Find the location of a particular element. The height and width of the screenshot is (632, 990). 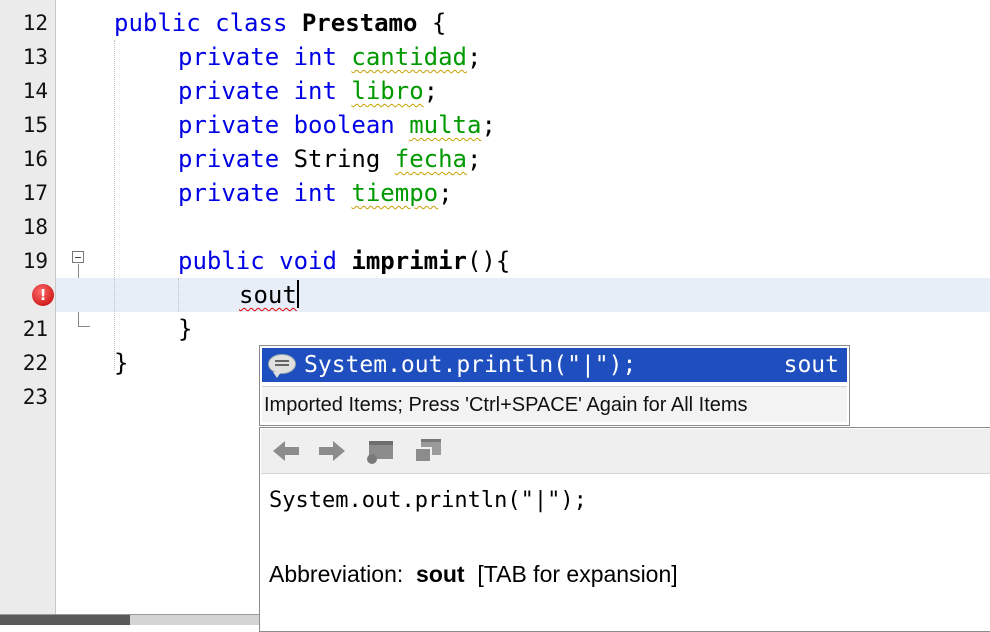

line-number: 12 is located at coordinates (35, 23).